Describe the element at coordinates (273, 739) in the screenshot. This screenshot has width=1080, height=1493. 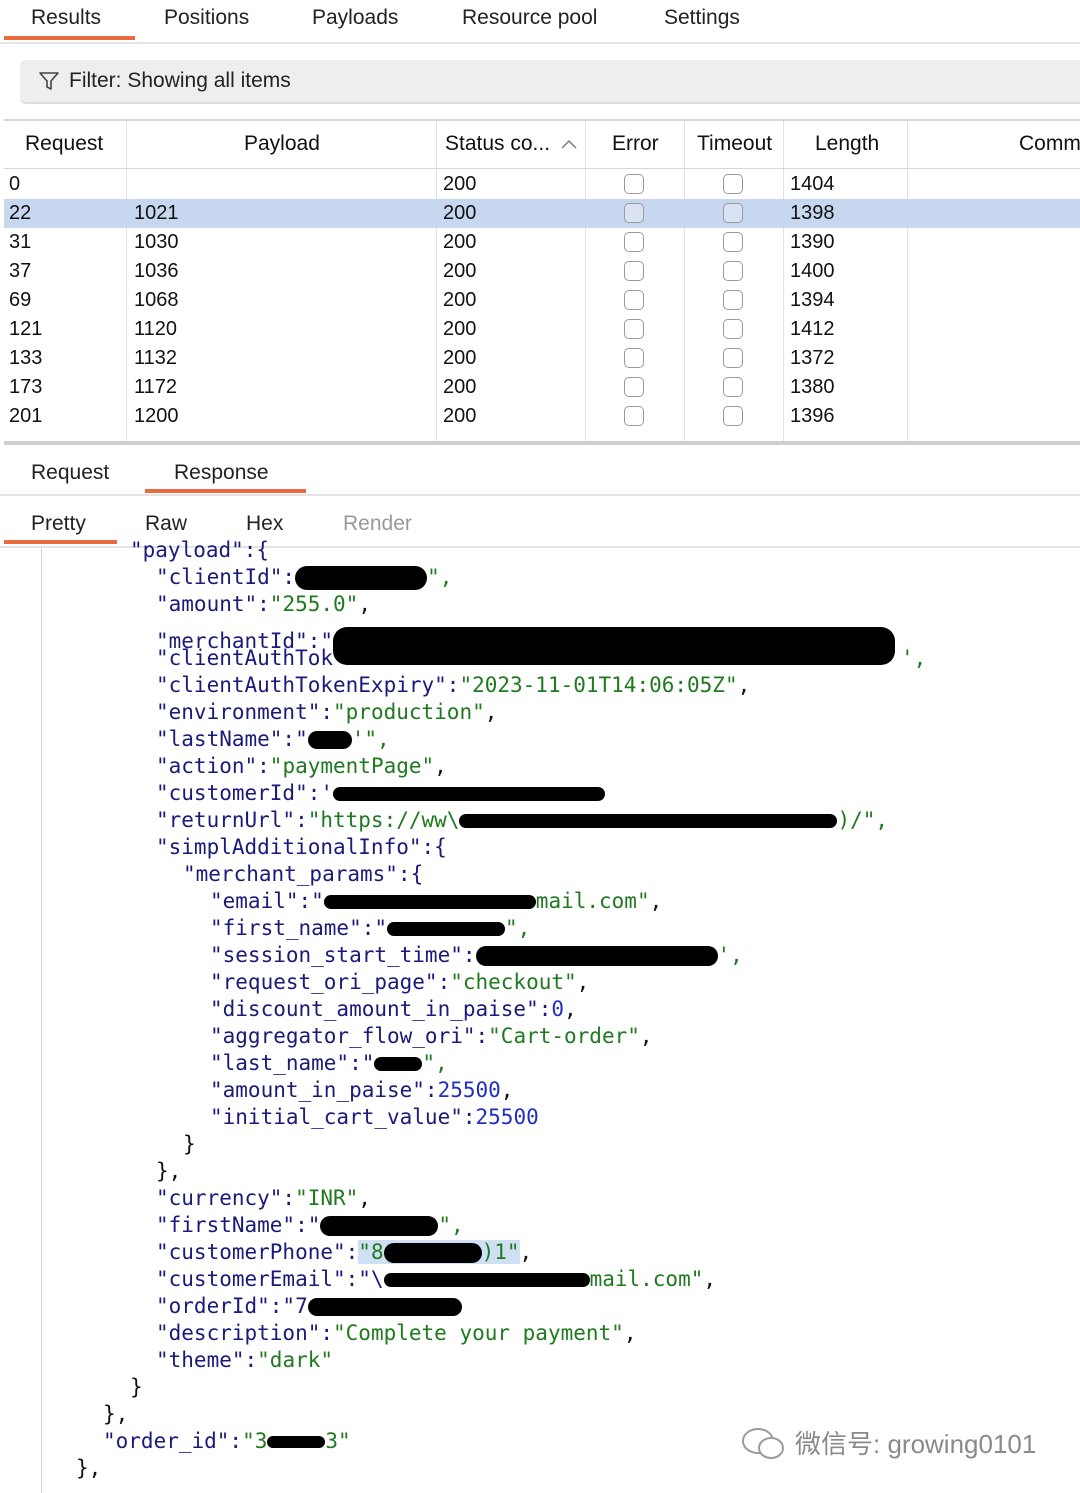
I see `code-line: "lastName":" '",` at that location.